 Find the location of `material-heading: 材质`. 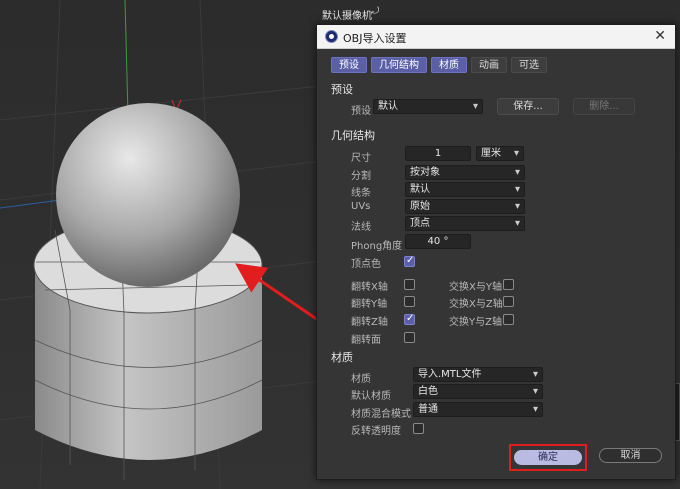

material-heading: 材质 is located at coordinates (342, 357).